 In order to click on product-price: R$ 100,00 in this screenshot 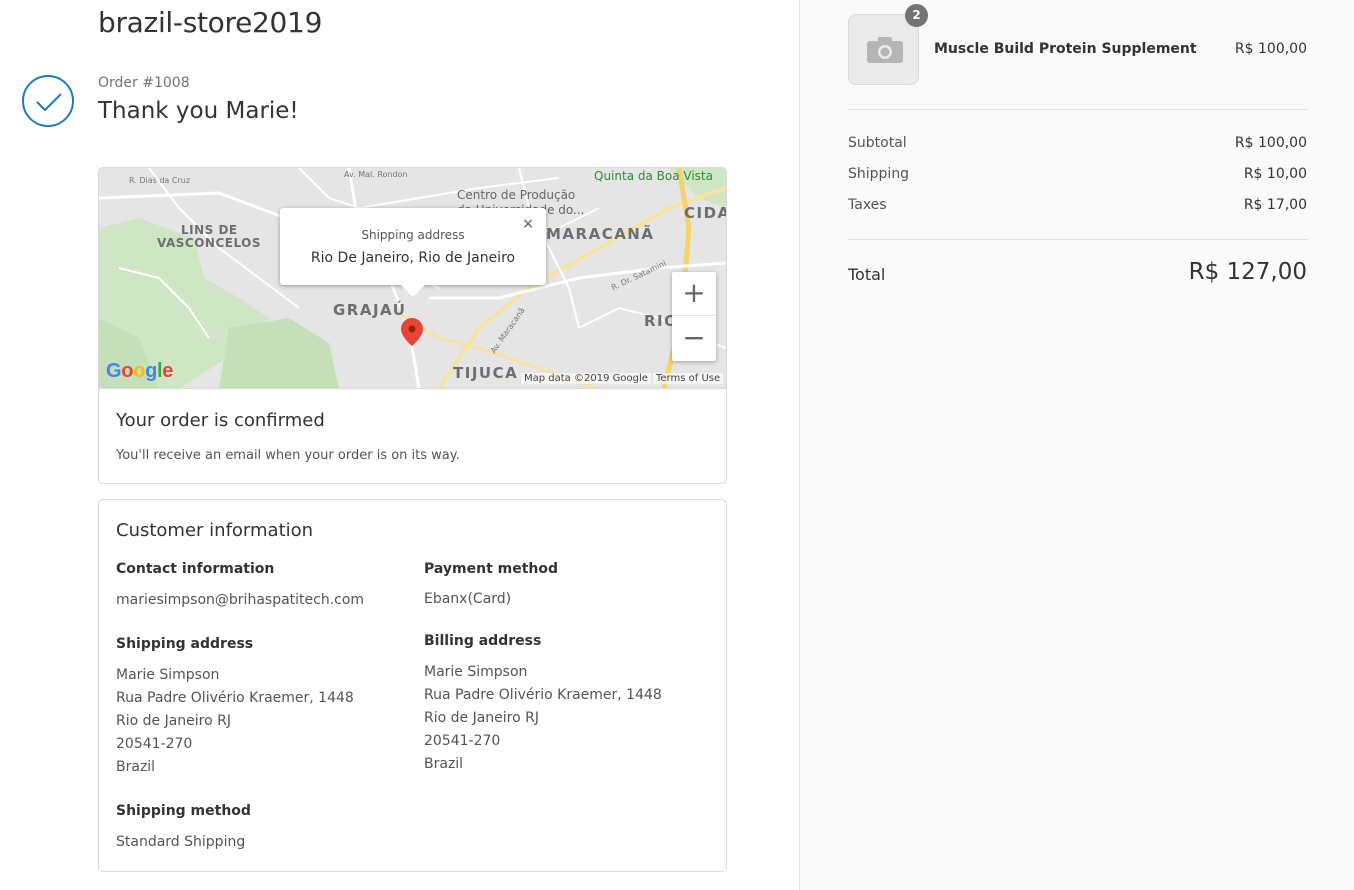, I will do `click(1270, 49)`.